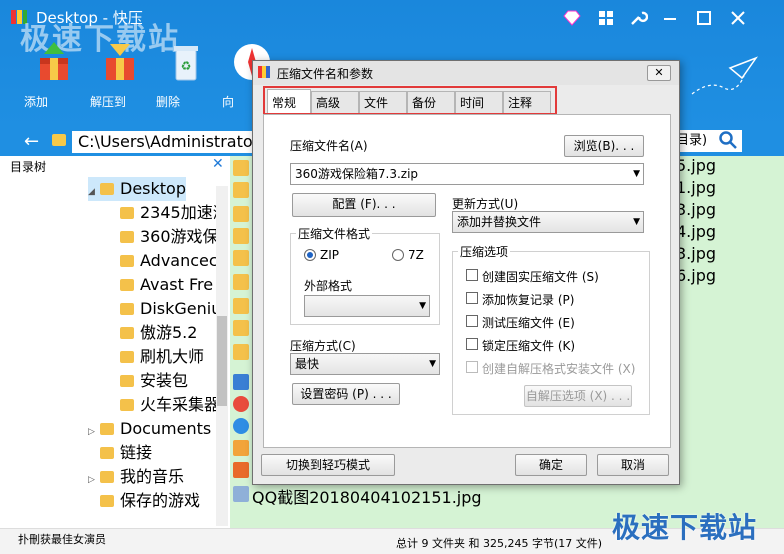 Image resolution: width=784 pixels, height=554 pixels. What do you see at coordinates (551, 465) in the screenshot?
I see `ok-button: 确定` at bounding box center [551, 465].